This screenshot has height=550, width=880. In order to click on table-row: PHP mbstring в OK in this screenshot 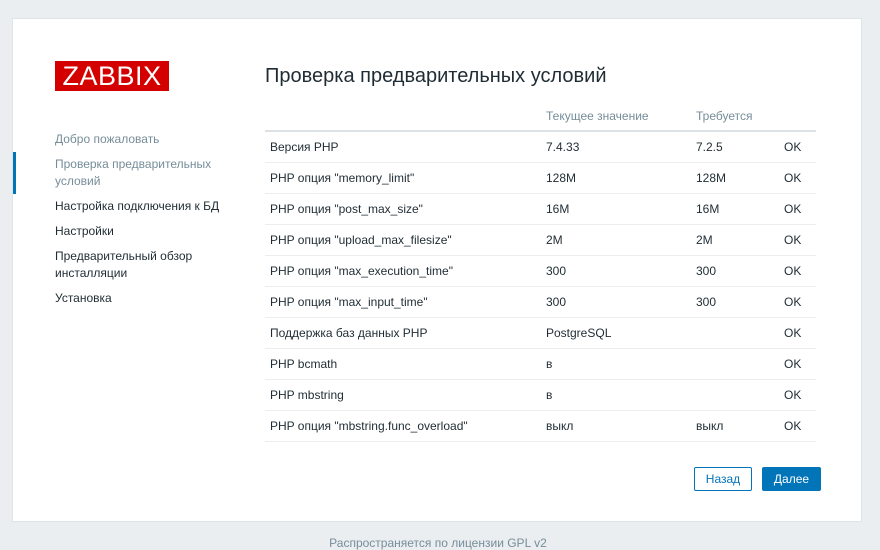, I will do `click(540, 395)`.